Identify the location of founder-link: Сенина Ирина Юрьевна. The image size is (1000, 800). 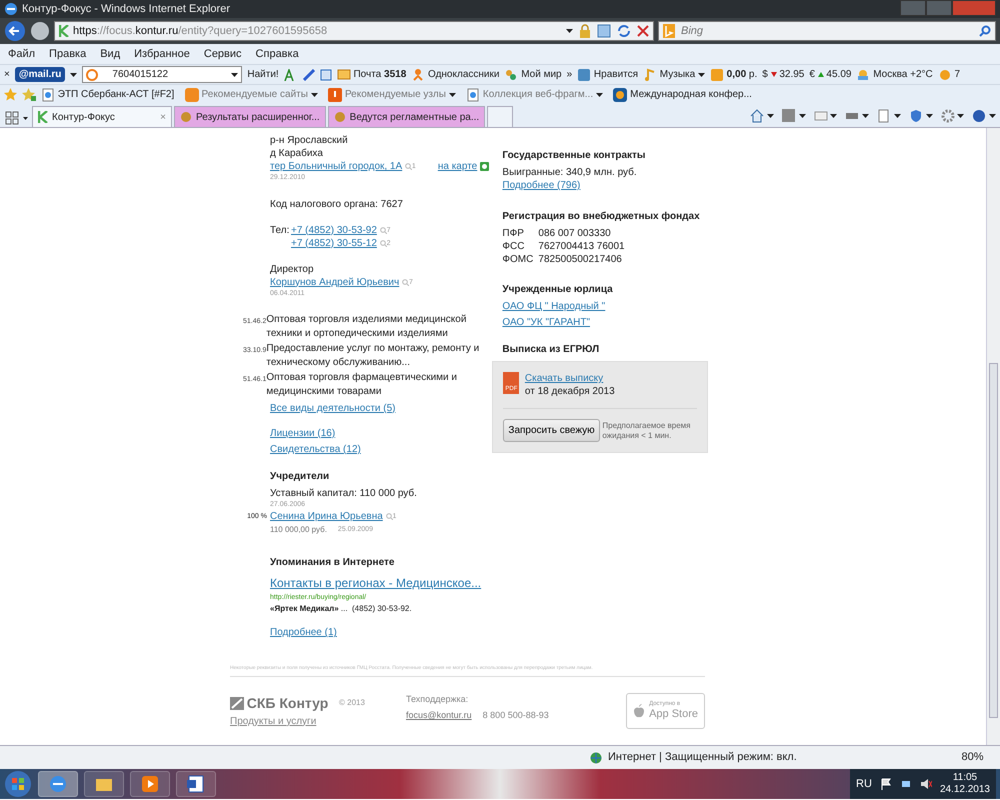
(326, 517).